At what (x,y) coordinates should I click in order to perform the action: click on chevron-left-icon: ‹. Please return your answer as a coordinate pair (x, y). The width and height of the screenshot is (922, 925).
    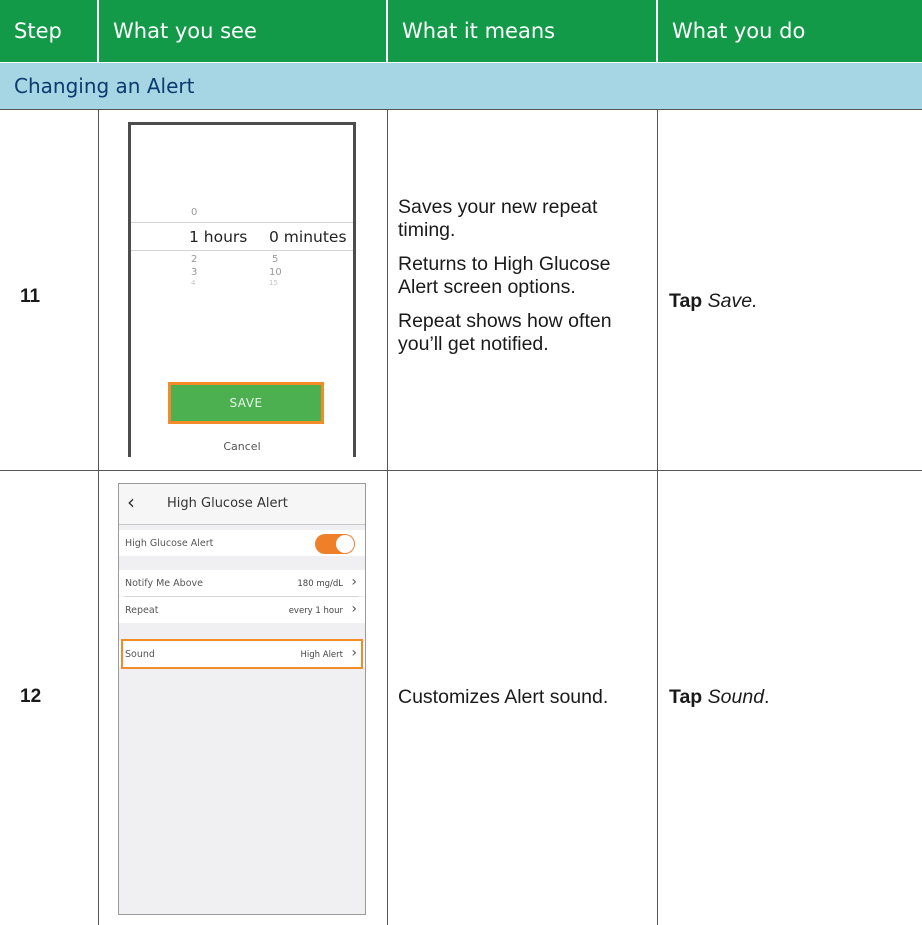
    Looking at the image, I should click on (131, 502).